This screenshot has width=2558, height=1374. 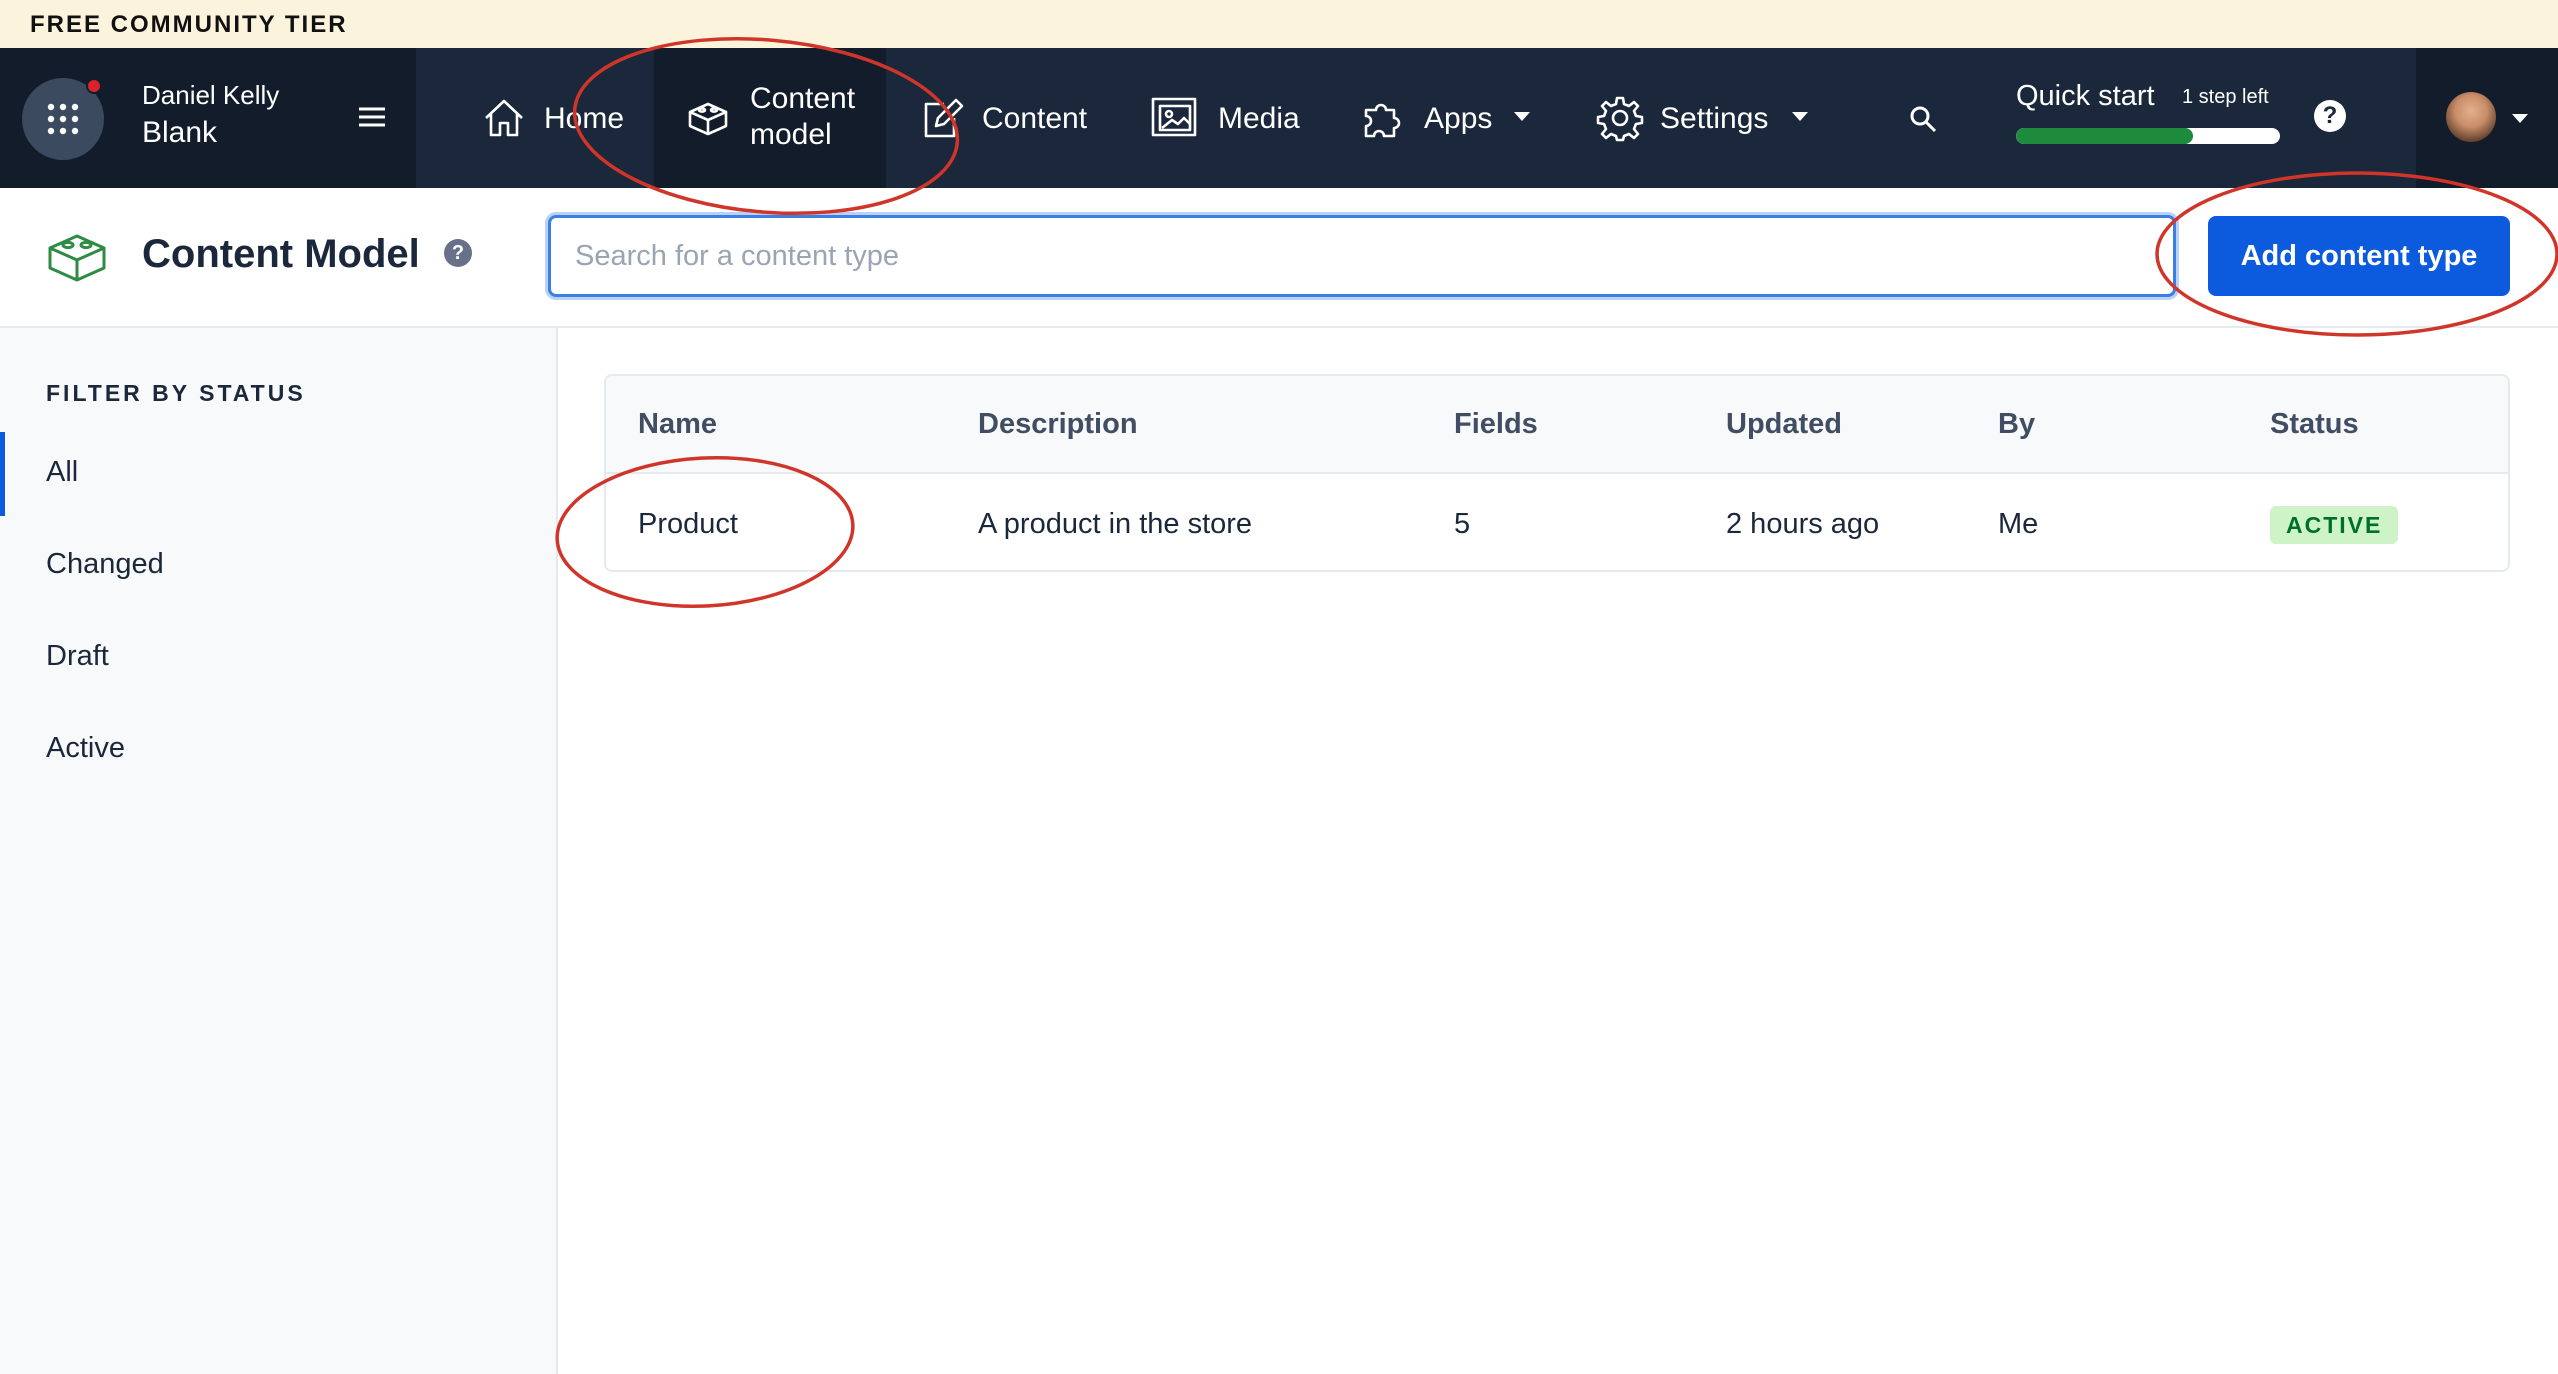 I want to click on add-content-type-button: Add content type, so click(x=2359, y=256).